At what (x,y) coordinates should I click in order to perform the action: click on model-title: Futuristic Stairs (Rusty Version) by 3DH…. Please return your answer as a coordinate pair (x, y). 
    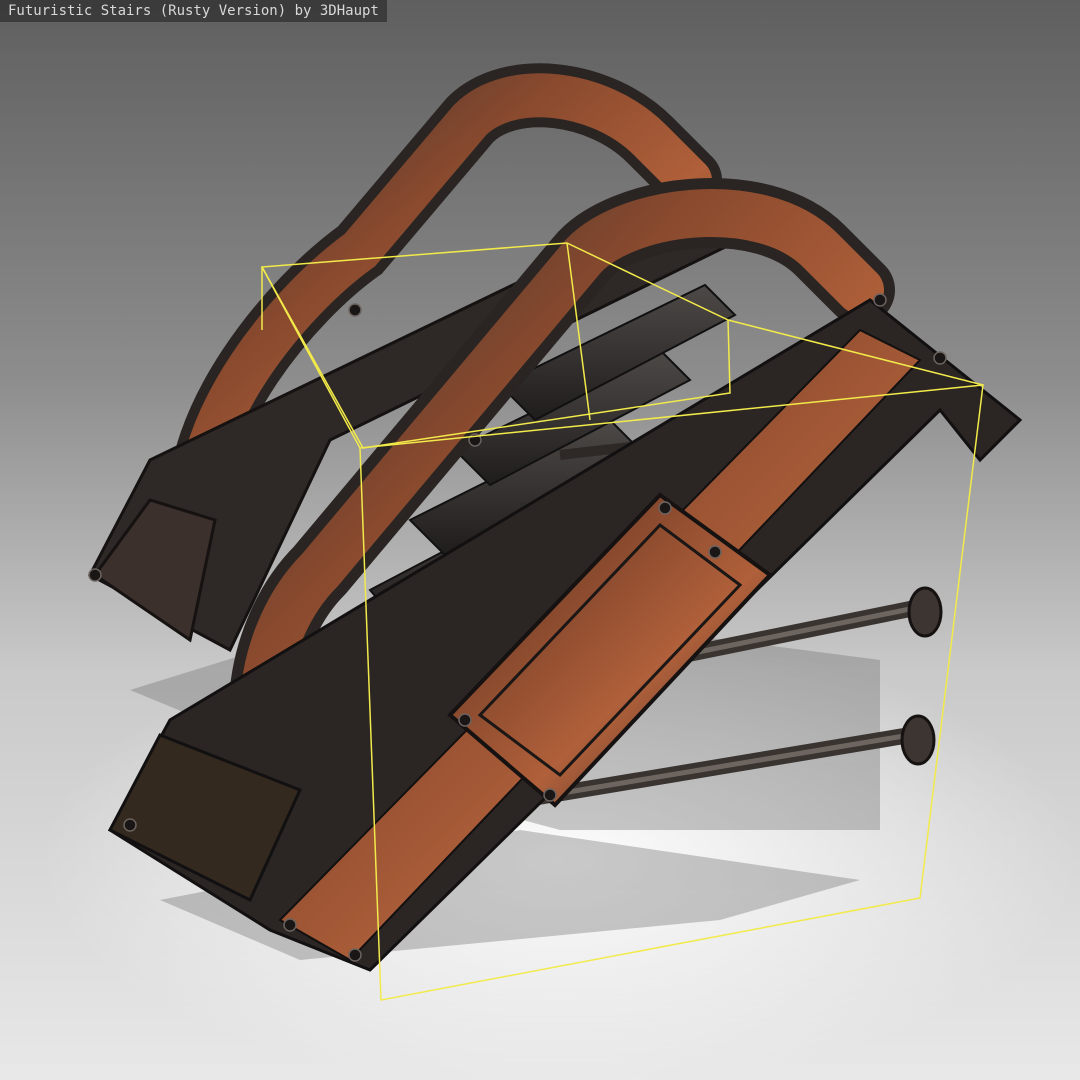
    Looking at the image, I should click on (193, 11).